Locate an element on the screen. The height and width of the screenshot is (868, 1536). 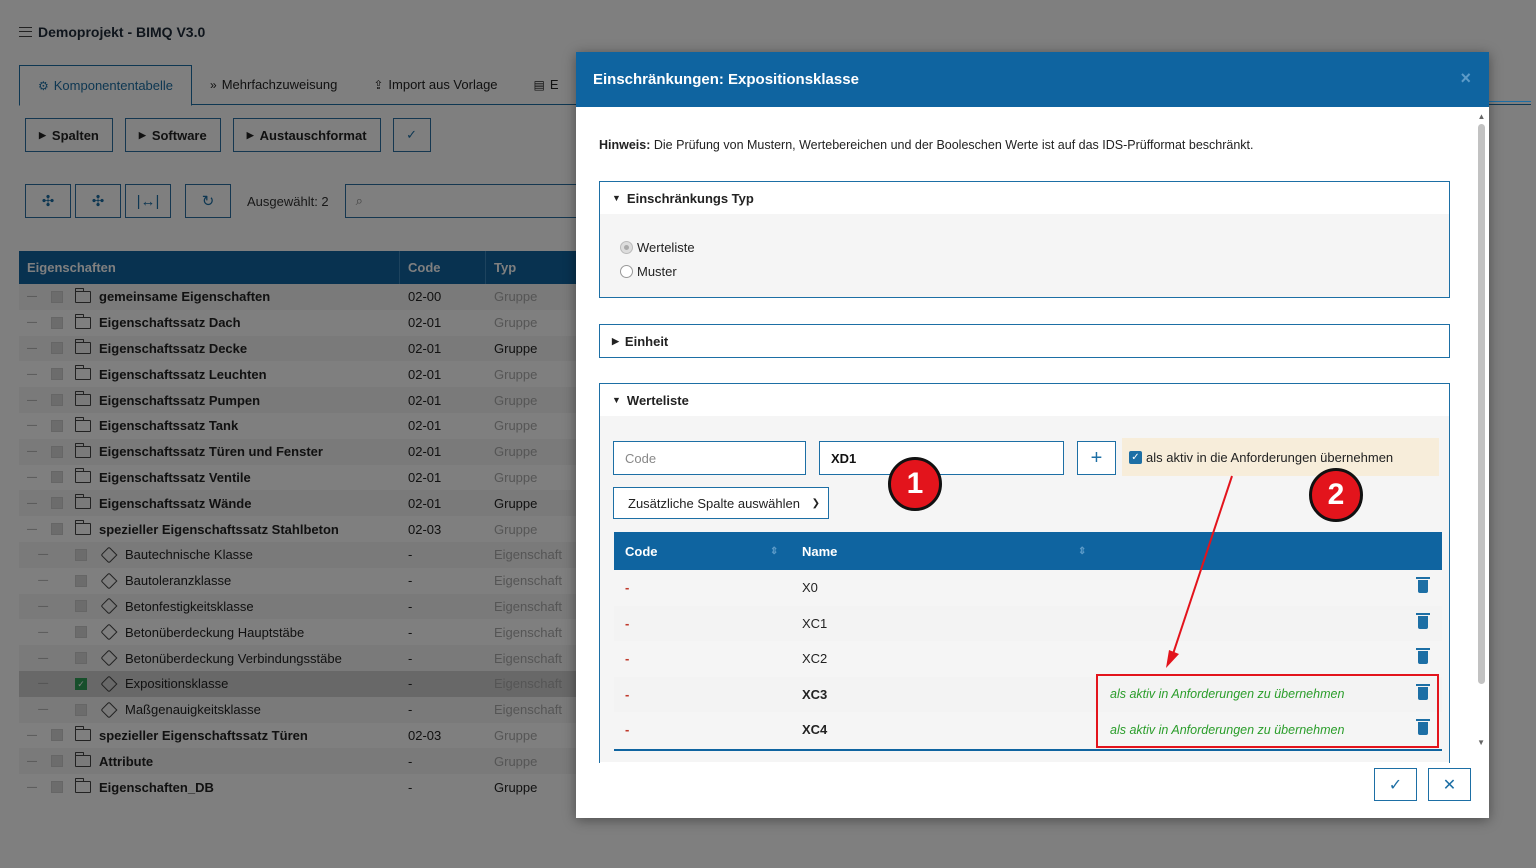
radio-werteliste: Werteliste is located at coordinates (1024, 247).